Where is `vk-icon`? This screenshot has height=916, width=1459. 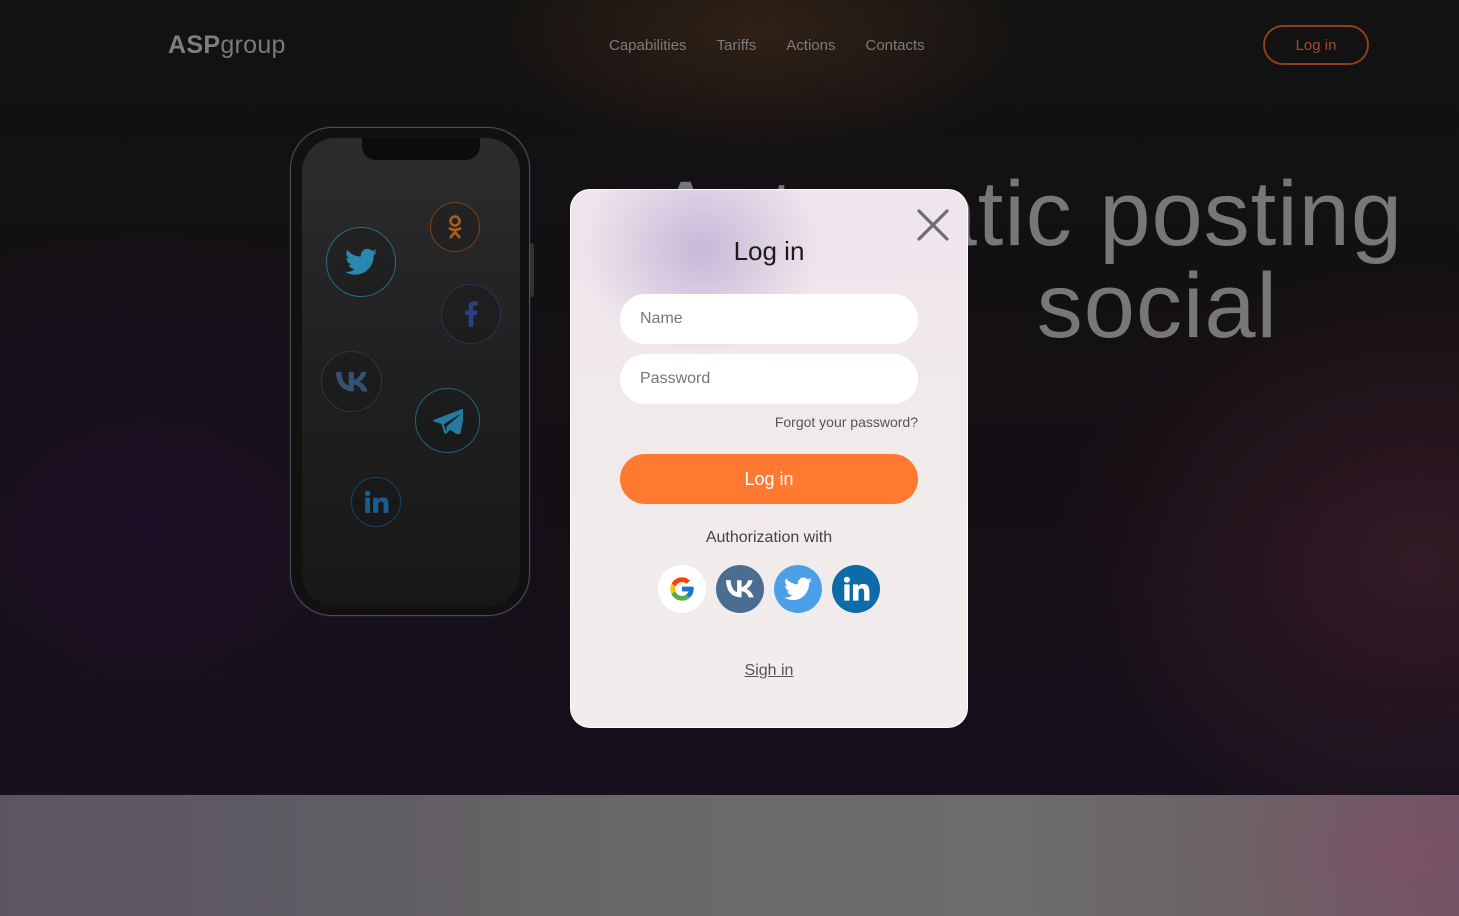 vk-icon is located at coordinates (740, 589).